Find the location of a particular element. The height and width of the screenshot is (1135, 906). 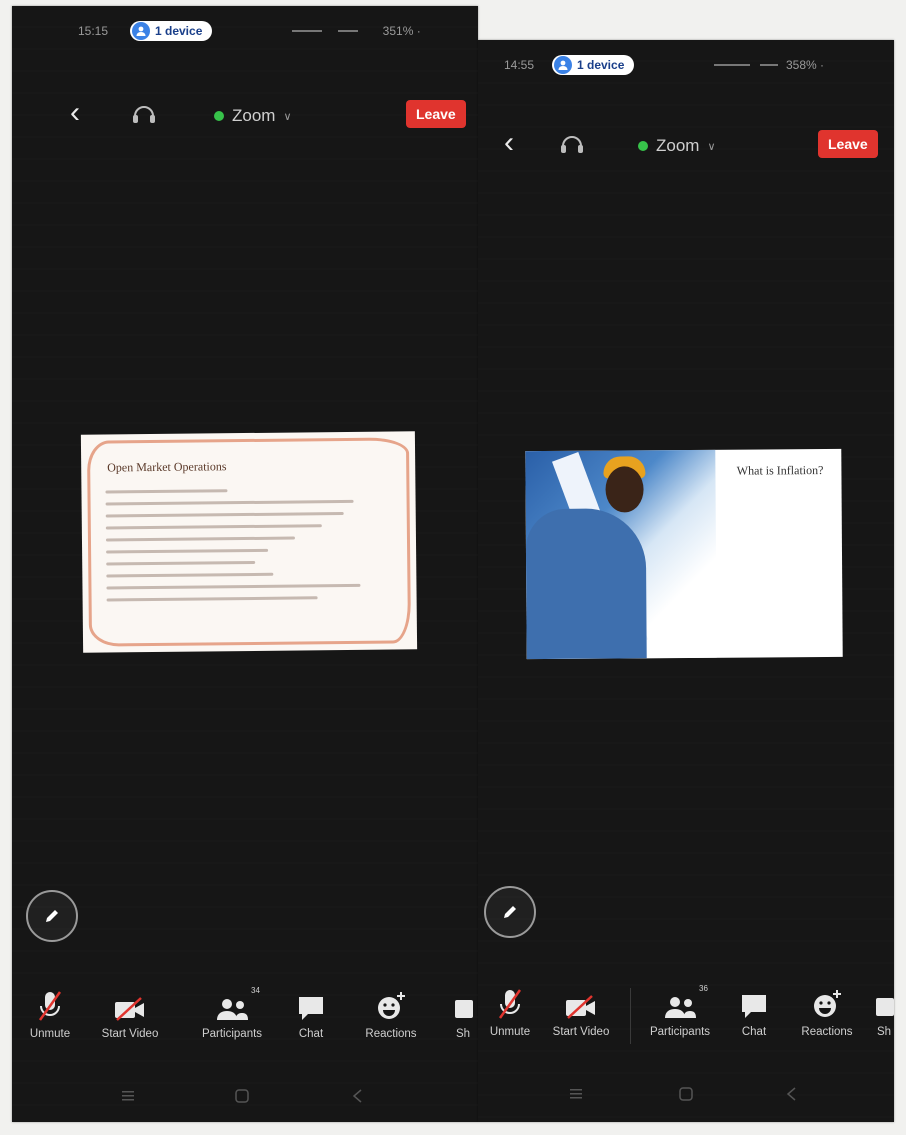

slide-title: Open Market Operations is located at coordinates (167, 467).